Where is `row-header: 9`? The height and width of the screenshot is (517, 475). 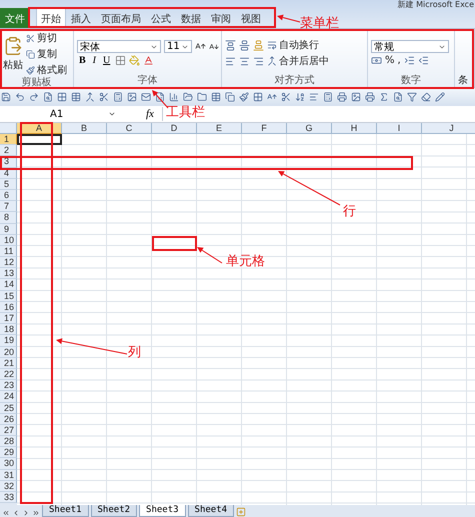
row-header: 9 is located at coordinates (8, 229).